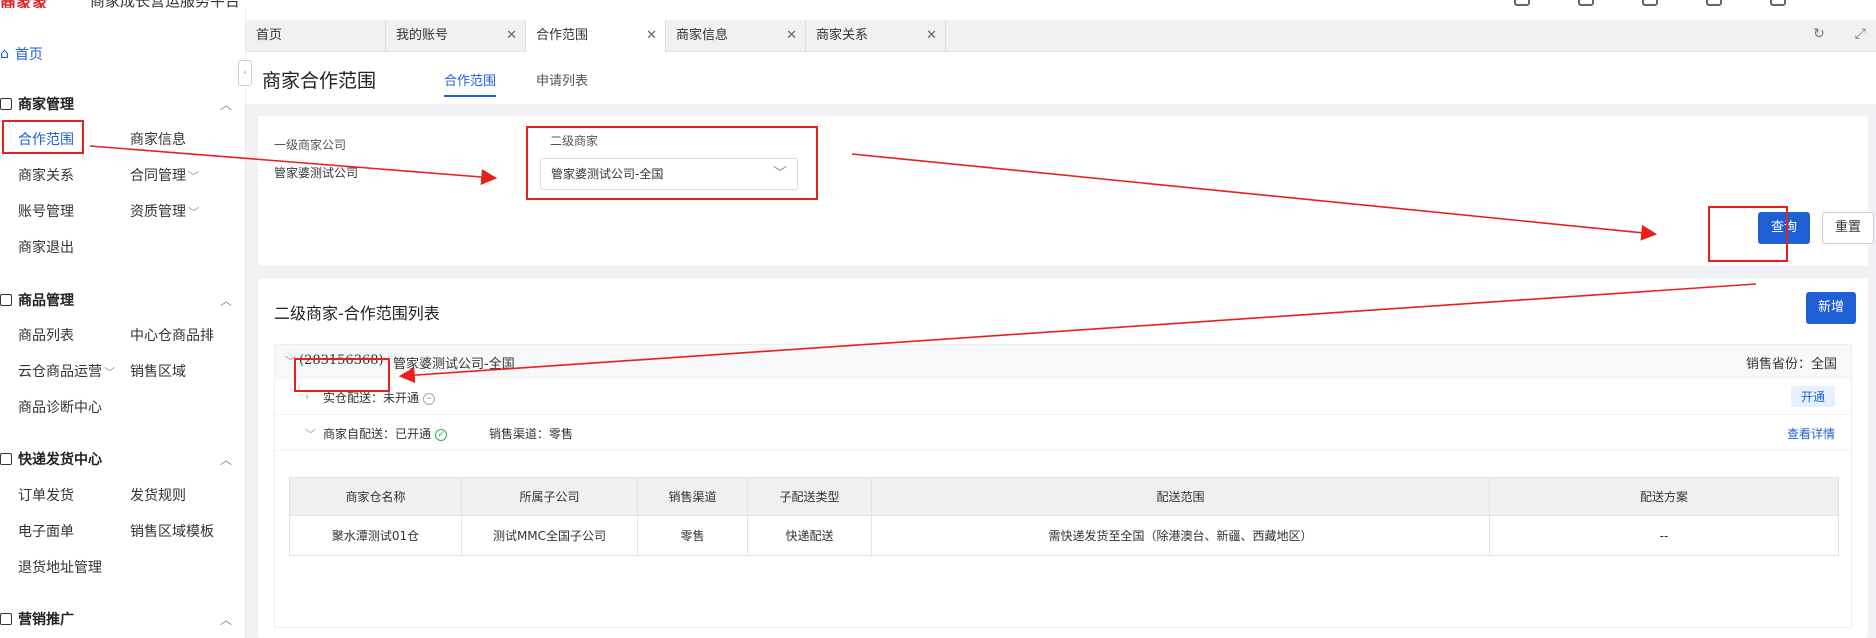 The image size is (1876, 638). What do you see at coordinates (120, 619) in the screenshot?
I see `sidebar-section-marketing: 营销推广 ︿` at bounding box center [120, 619].